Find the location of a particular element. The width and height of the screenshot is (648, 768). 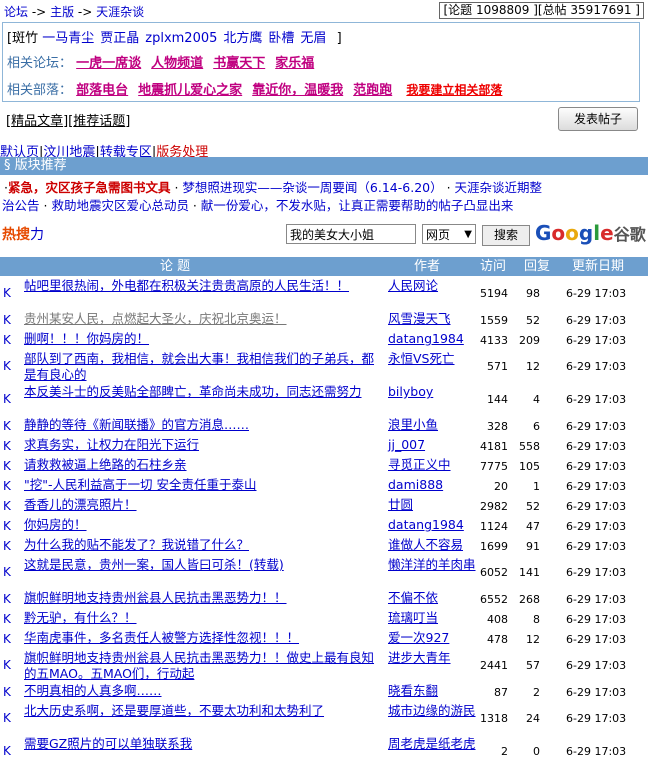

author-link: 寻觅正义中 is located at coordinates (432, 465).